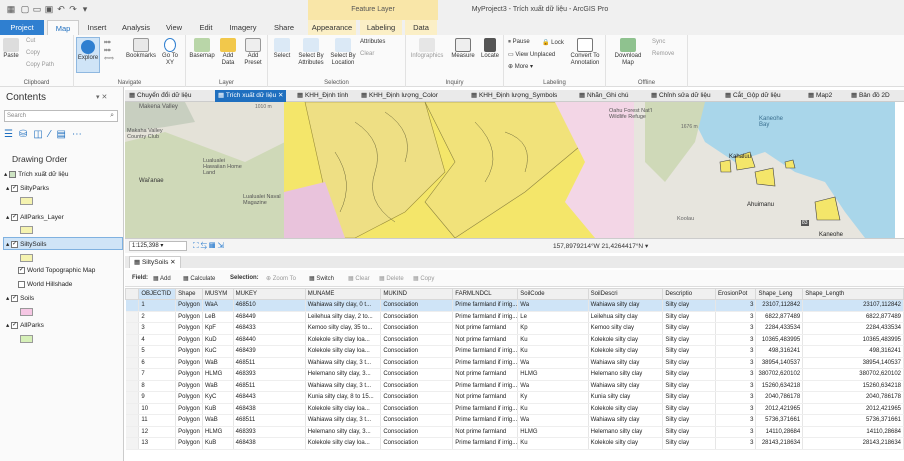  What do you see at coordinates (217, 294) in the screenshot?
I see `column-header: MUSYM` at bounding box center [217, 294].